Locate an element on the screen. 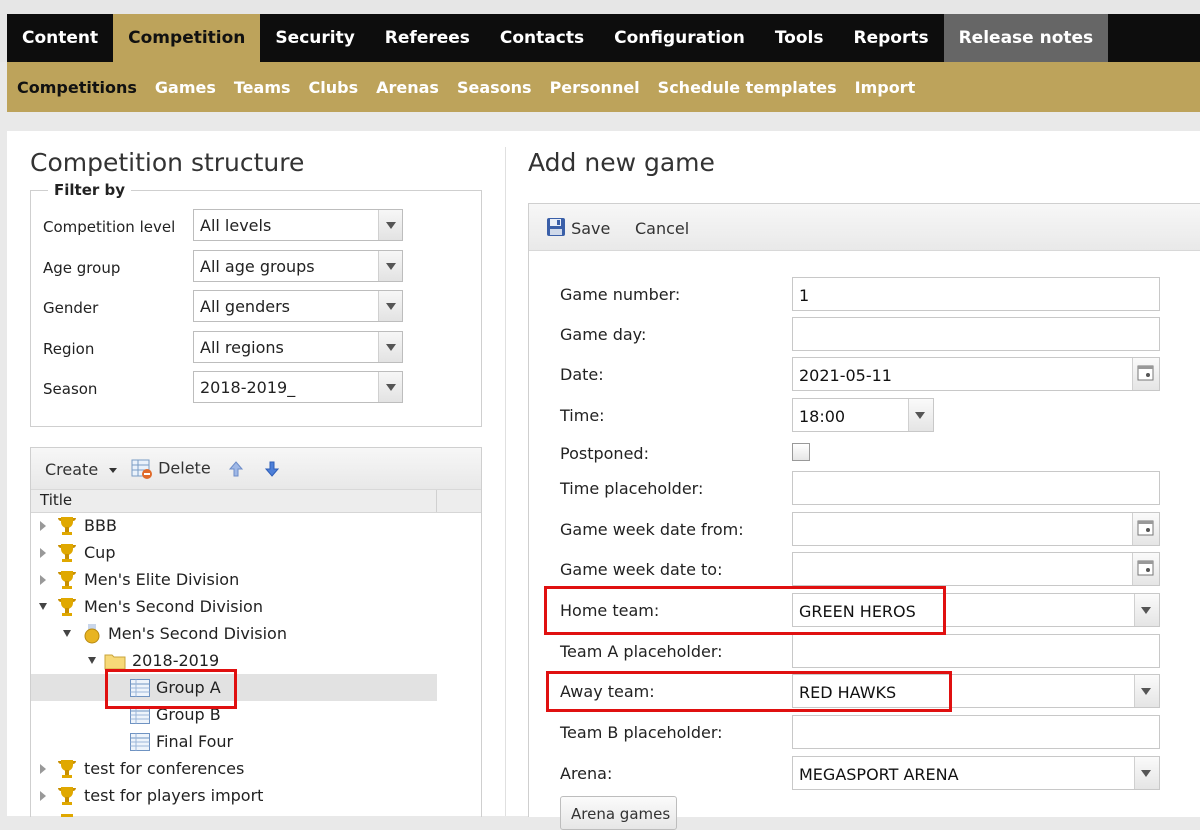 The height and width of the screenshot is (830, 1200). nav-contacts: Contacts is located at coordinates (542, 38).